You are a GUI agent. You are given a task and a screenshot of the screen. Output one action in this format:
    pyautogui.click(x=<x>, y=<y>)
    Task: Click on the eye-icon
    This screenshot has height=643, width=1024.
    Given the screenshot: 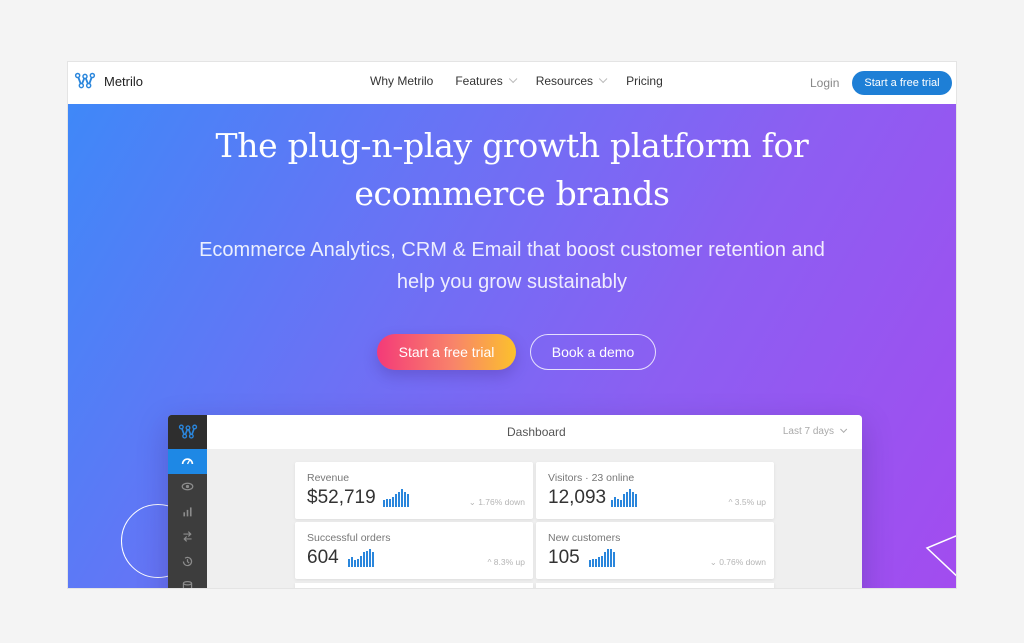 What is the action you would take?
    pyautogui.click(x=187, y=486)
    